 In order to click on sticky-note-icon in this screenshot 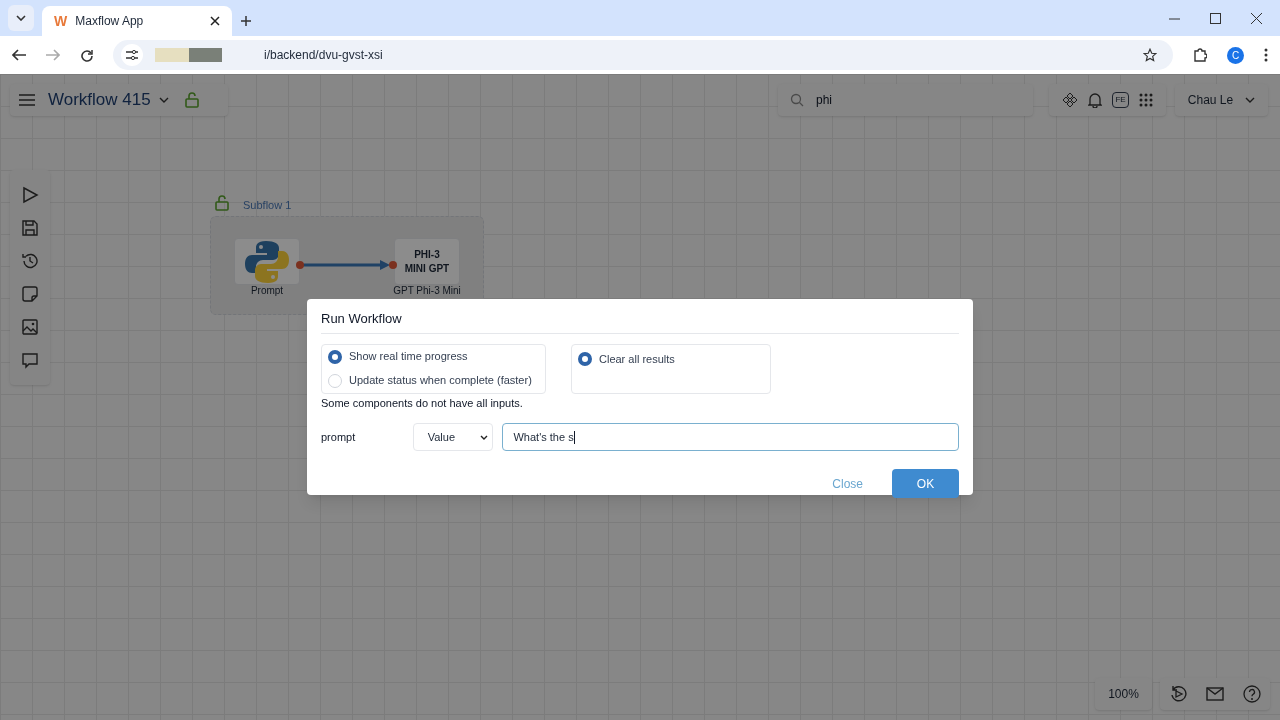, I will do `click(30, 294)`.